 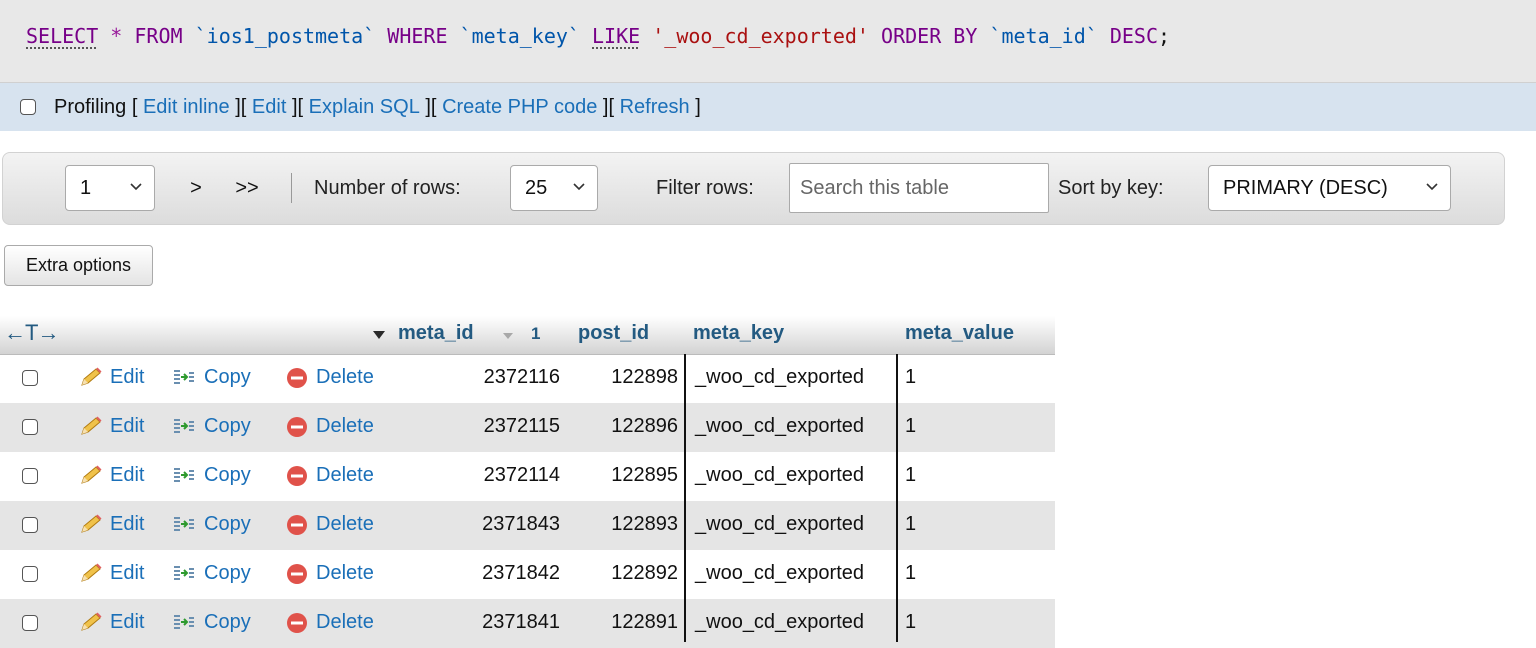 What do you see at coordinates (621, 524) in the screenshot?
I see `cell-post-id: 122893` at bounding box center [621, 524].